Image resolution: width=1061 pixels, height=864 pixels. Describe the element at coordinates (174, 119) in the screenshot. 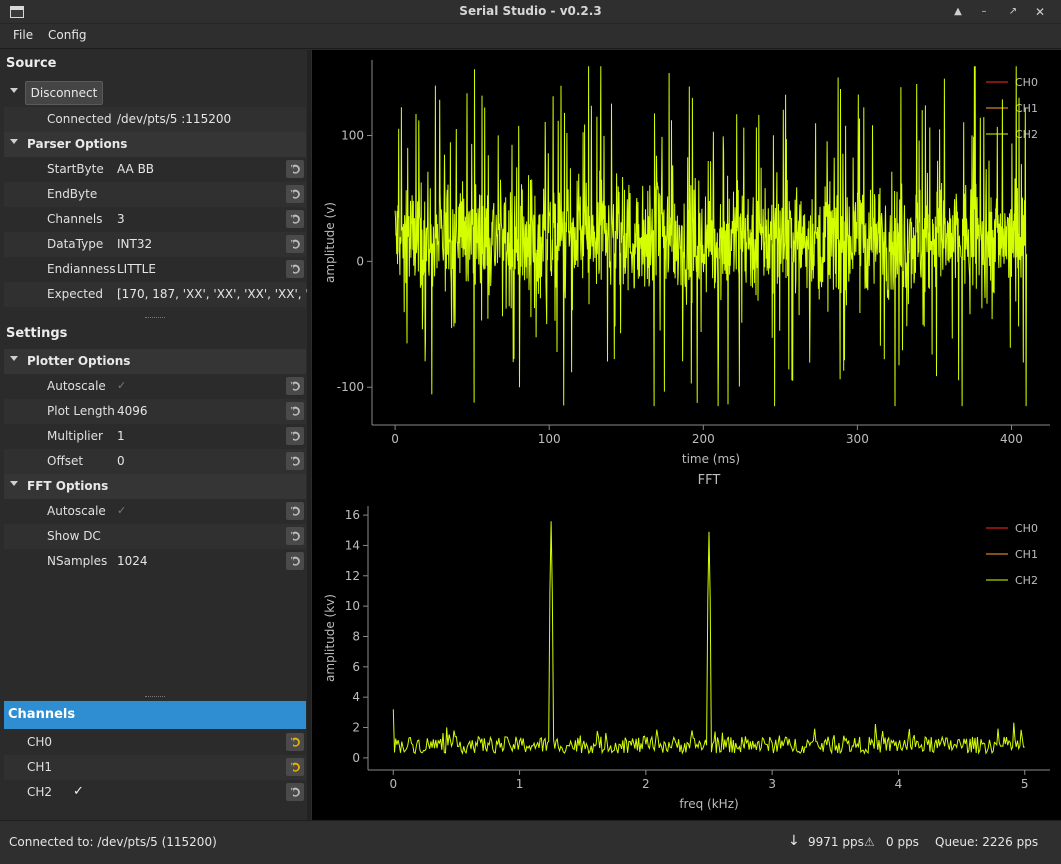

I see `connected-value: /dev/pts/5 :115200` at that location.